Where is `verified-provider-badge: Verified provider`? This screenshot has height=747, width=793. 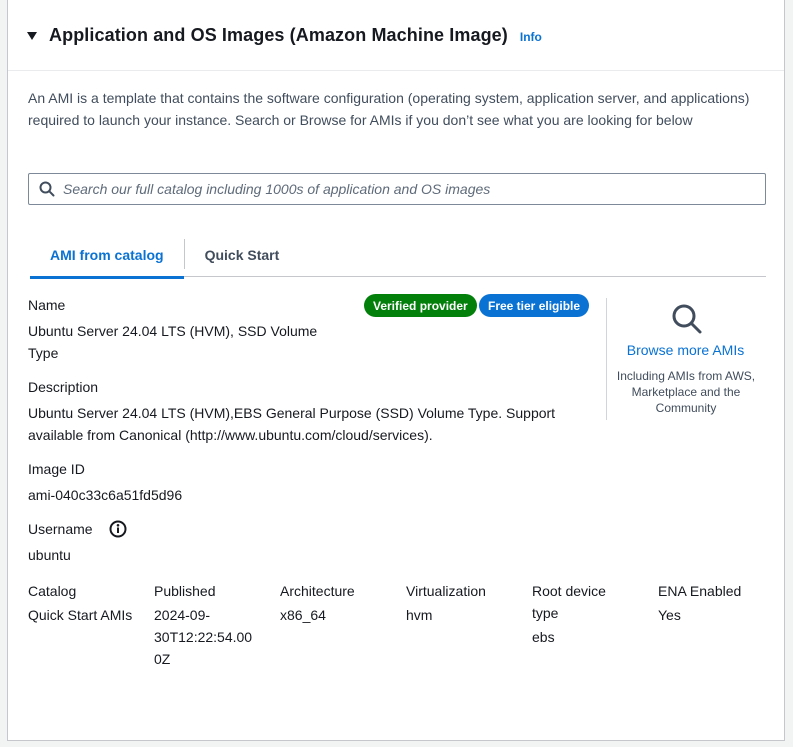 verified-provider-badge: Verified provider is located at coordinates (420, 305).